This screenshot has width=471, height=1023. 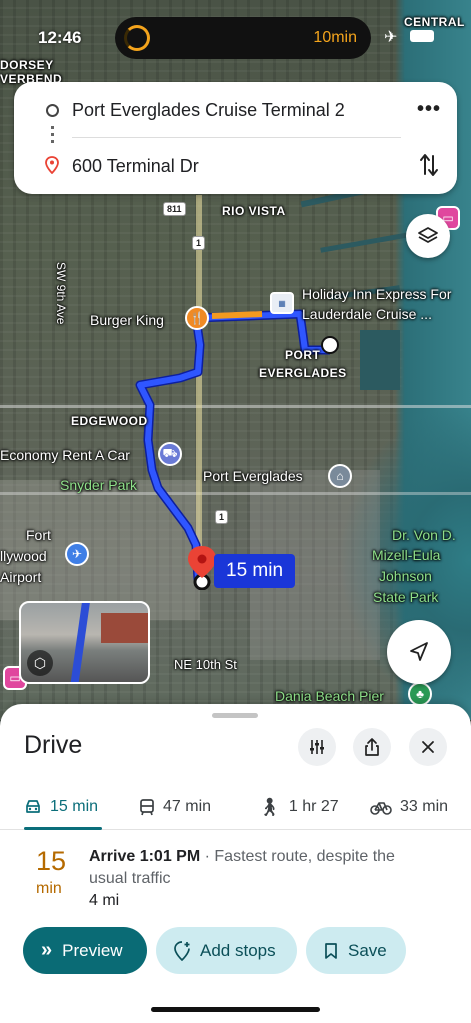 I want to click on live-activity-time: 10min, so click(x=335, y=37).